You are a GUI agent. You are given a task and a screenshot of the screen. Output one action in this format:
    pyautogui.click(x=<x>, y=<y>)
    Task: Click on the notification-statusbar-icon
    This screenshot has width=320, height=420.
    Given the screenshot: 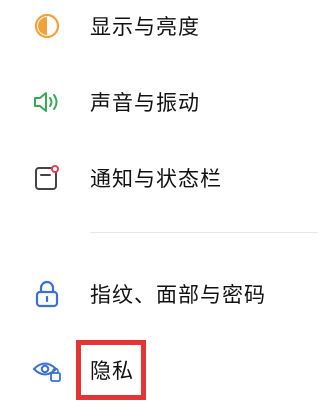 What is the action you would take?
    pyautogui.click(x=47, y=178)
    